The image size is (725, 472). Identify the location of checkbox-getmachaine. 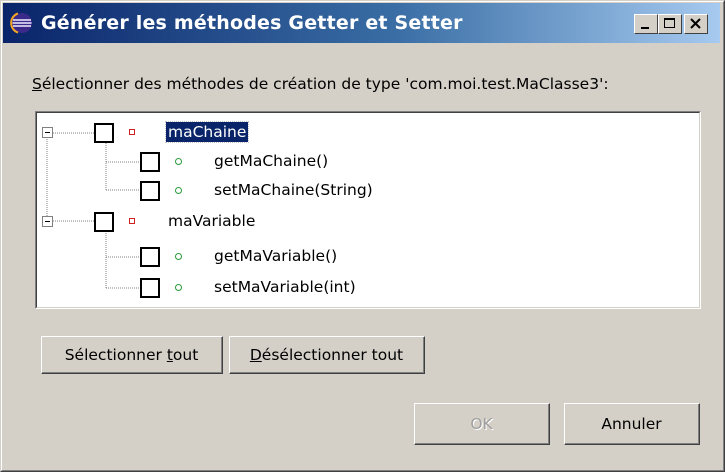
(150, 162).